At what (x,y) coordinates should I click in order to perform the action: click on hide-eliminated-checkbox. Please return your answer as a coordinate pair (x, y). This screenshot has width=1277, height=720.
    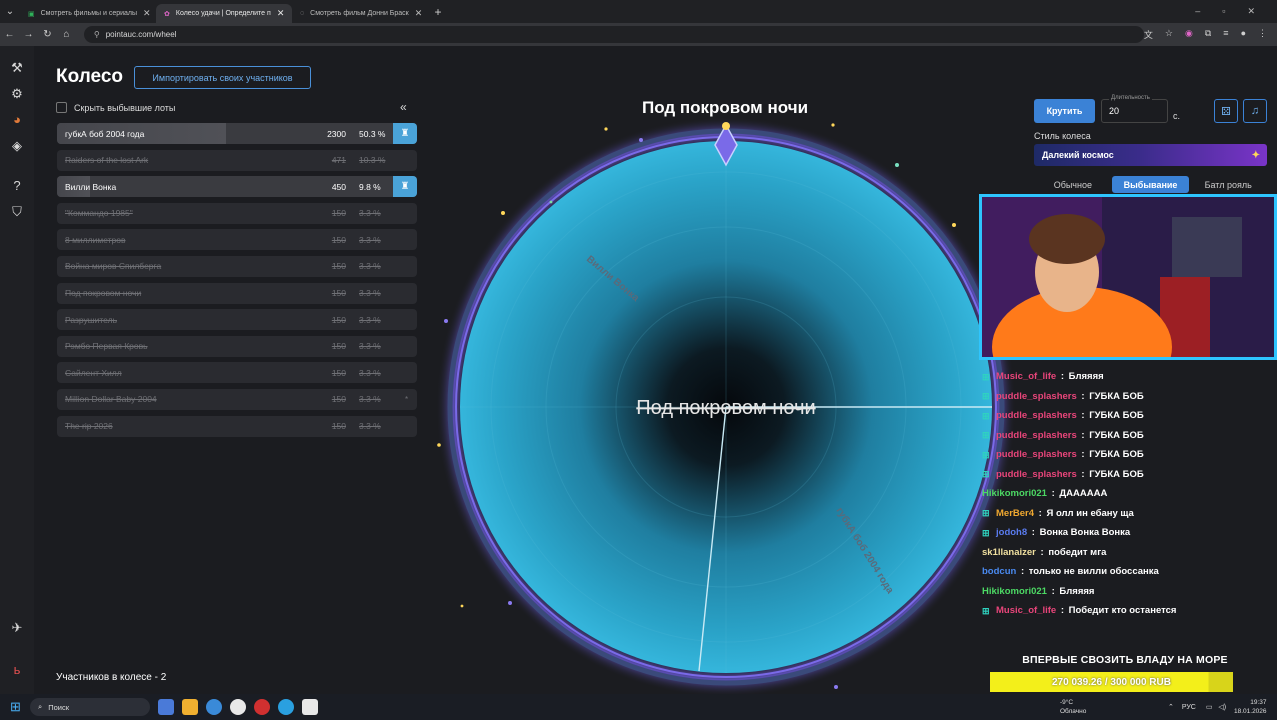
    Looking at the image, I should click on (61, 107).